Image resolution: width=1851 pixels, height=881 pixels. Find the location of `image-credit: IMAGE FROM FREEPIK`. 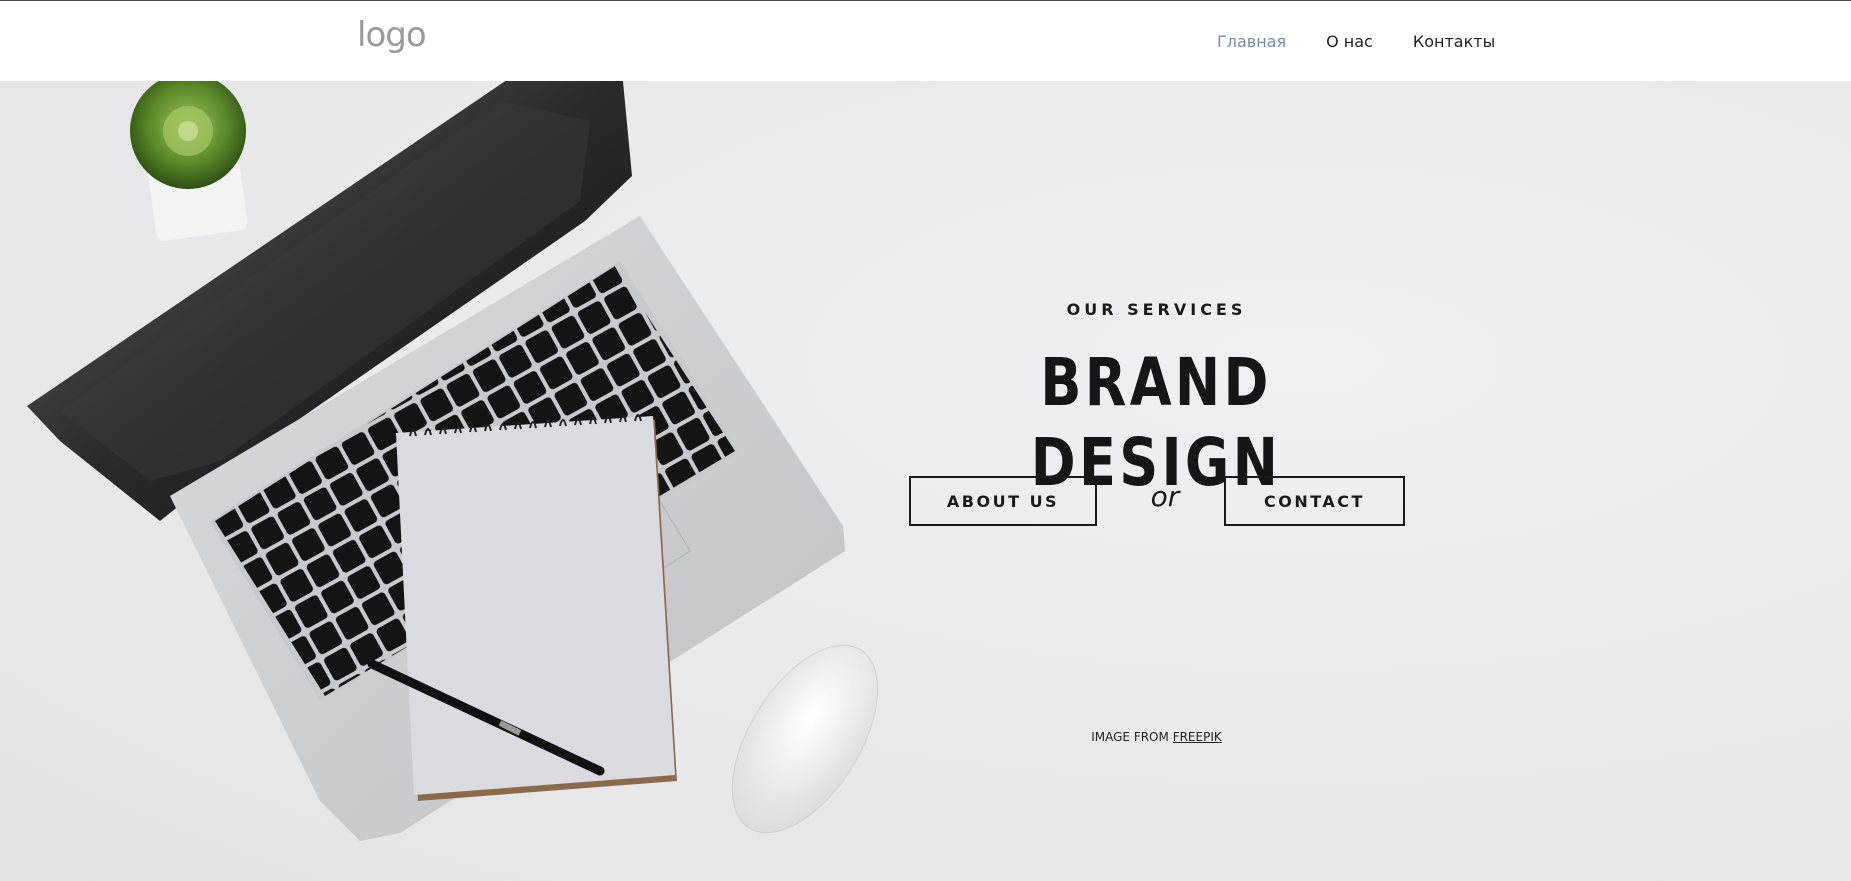

image-credit: IMAGE FROM FREEPIK is located at coordinates (1156, 737).